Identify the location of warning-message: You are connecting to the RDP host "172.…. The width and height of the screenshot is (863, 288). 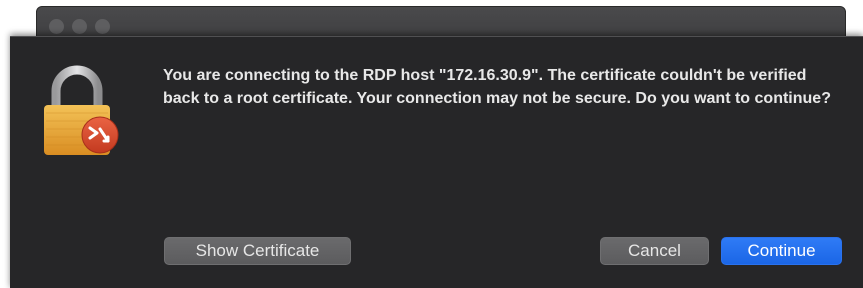
(497, 87).